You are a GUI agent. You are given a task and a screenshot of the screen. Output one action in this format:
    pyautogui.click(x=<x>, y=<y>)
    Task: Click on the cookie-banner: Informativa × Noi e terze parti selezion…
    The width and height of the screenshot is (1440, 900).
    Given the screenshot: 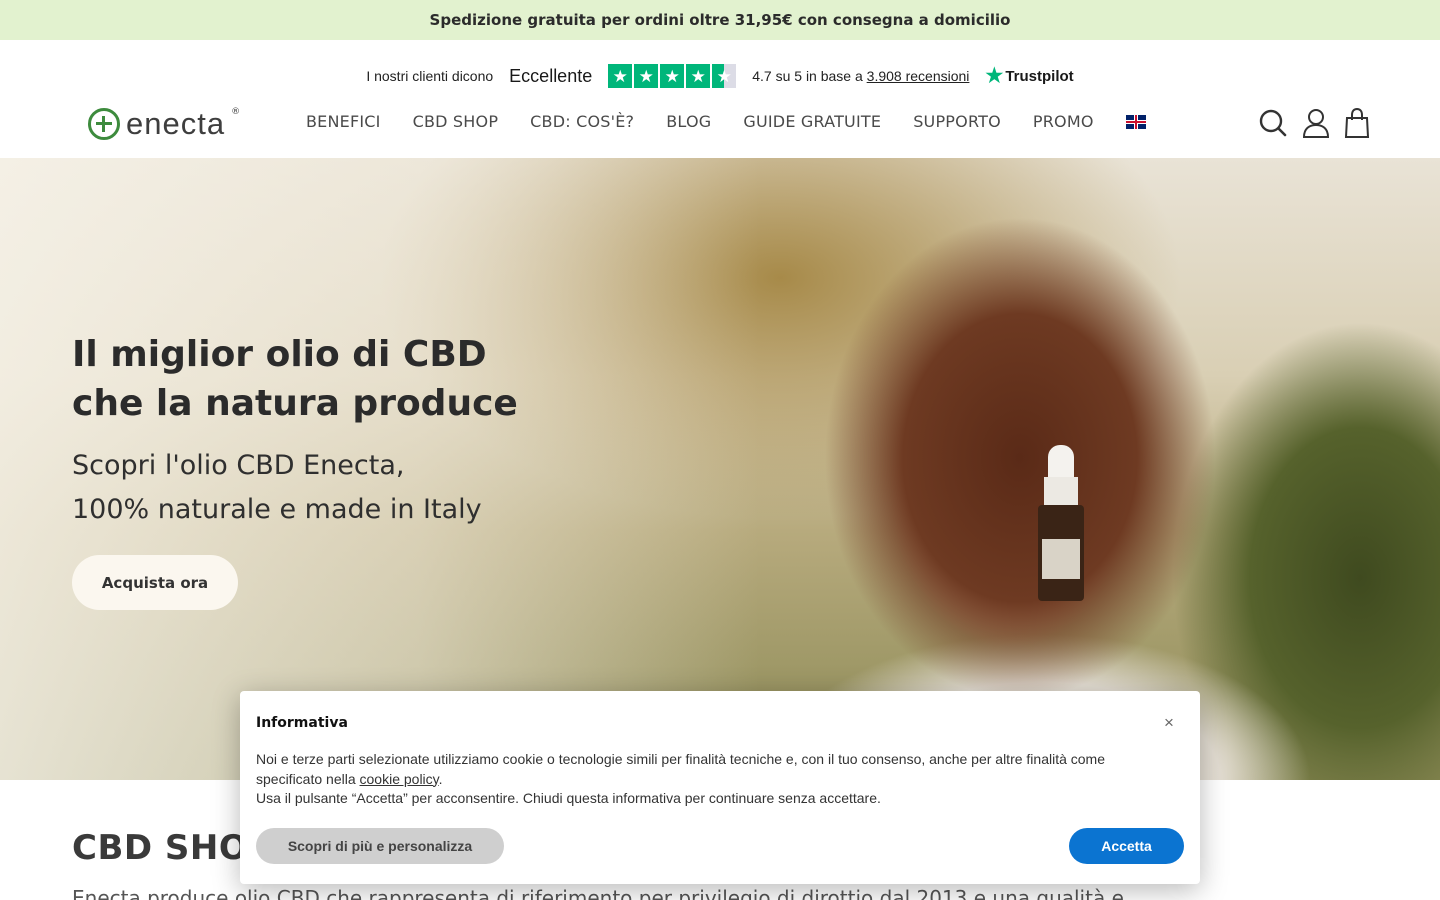 What is the action you would take?
    pyautogui.click(x=720, y=787)
    